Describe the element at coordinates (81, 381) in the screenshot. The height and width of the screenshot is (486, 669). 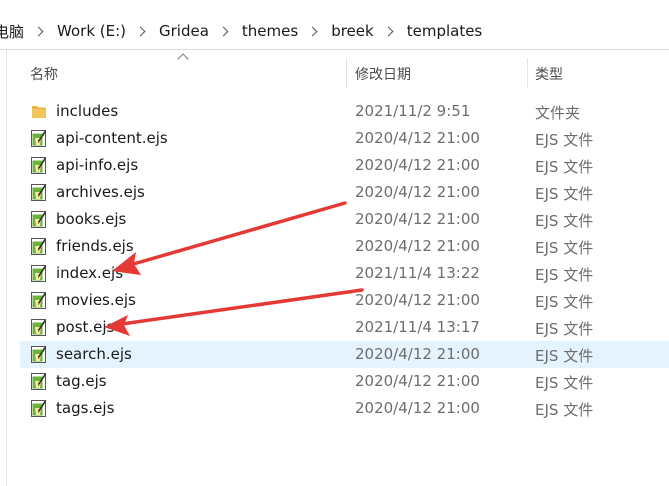
I see `file-name: tag.ejs` at that location.